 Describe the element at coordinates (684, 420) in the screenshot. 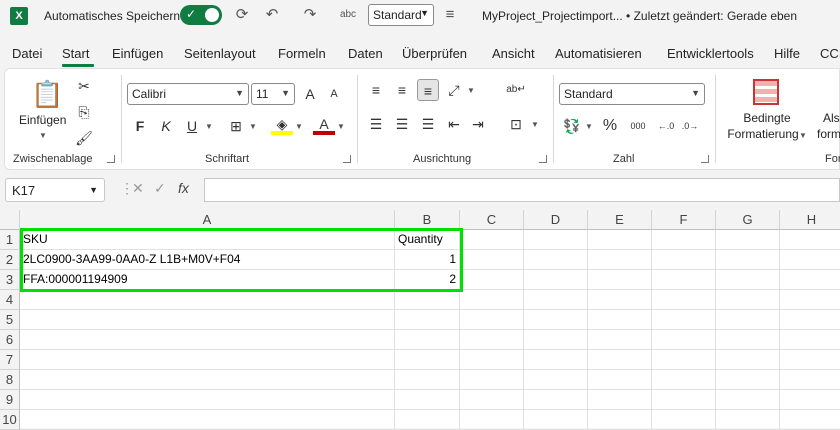

I see `cell-f10` at that location.